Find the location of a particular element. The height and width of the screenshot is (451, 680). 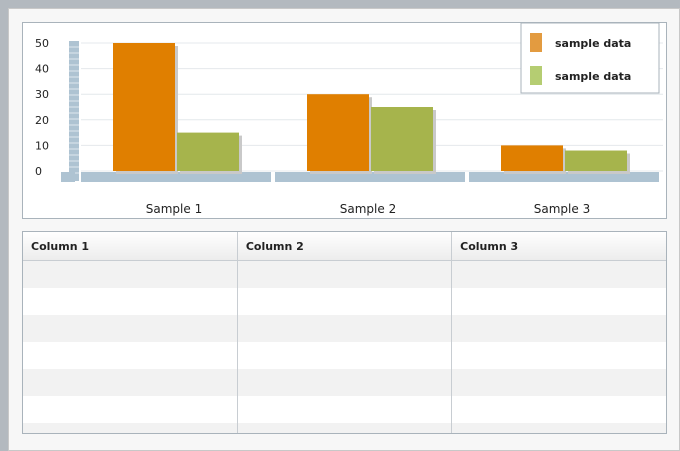

x-axis-track-start is located at coordinates (68, 177).